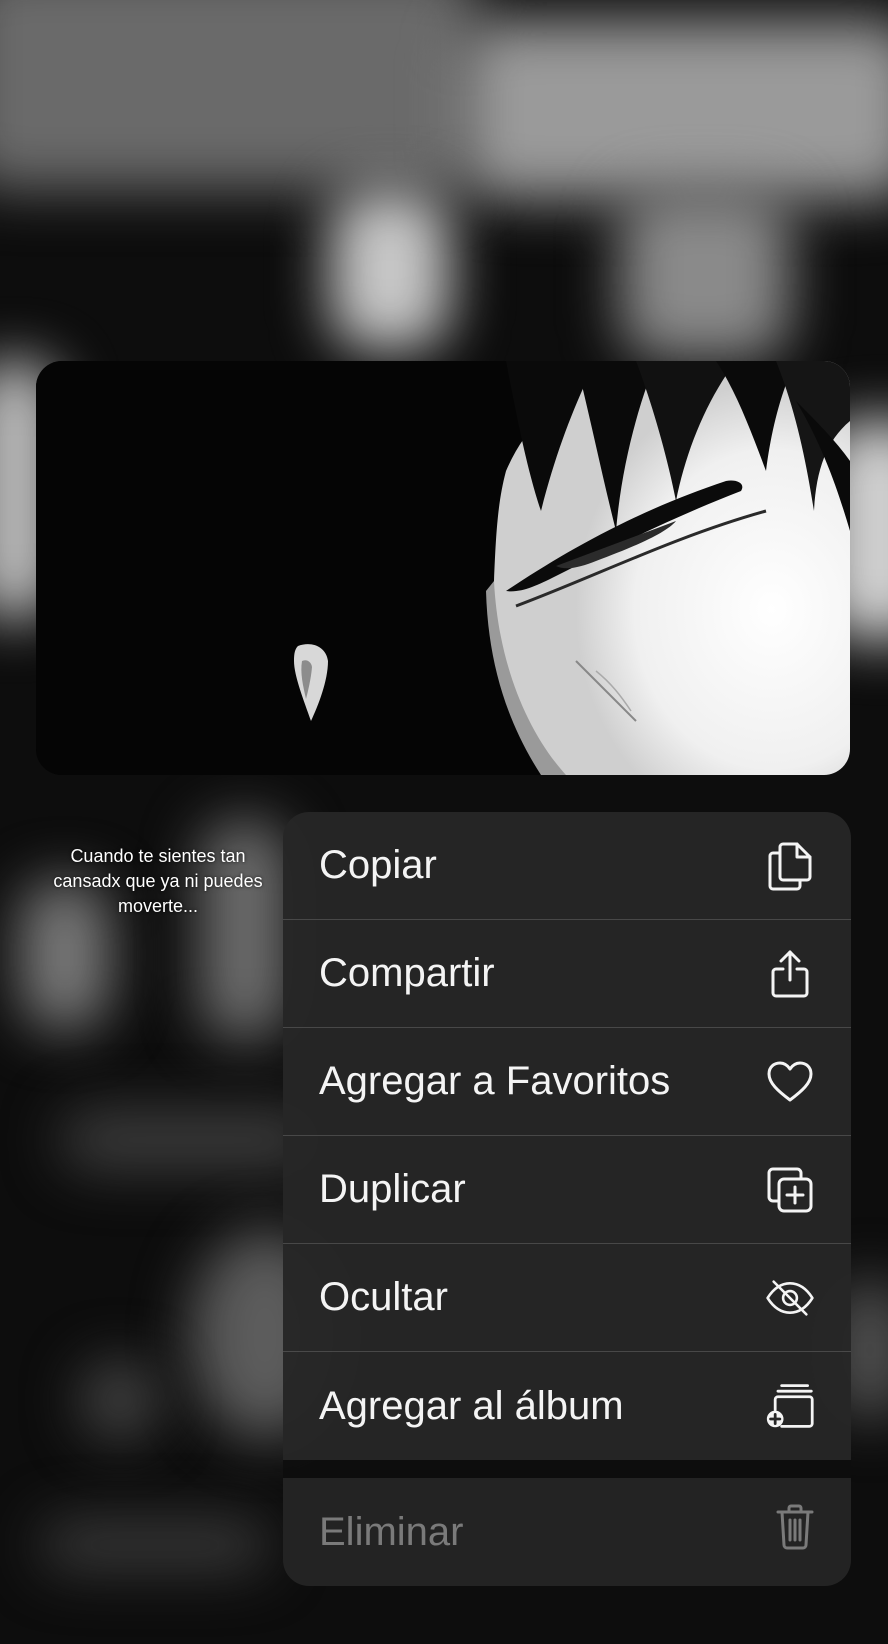  What do you see at coordinates (790, 1082) in the screenshot?
I see `heart-icon` at bounding box center [790, 1082].